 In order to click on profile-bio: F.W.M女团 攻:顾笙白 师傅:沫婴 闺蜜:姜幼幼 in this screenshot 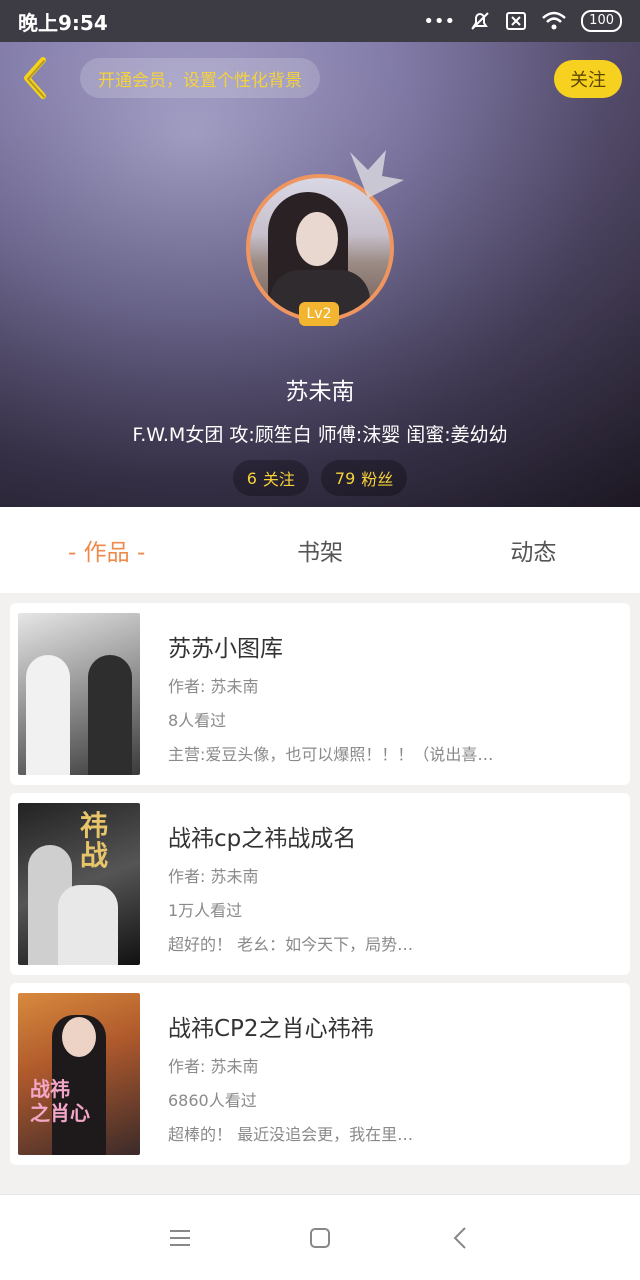, I will do `click(320, 435)`.